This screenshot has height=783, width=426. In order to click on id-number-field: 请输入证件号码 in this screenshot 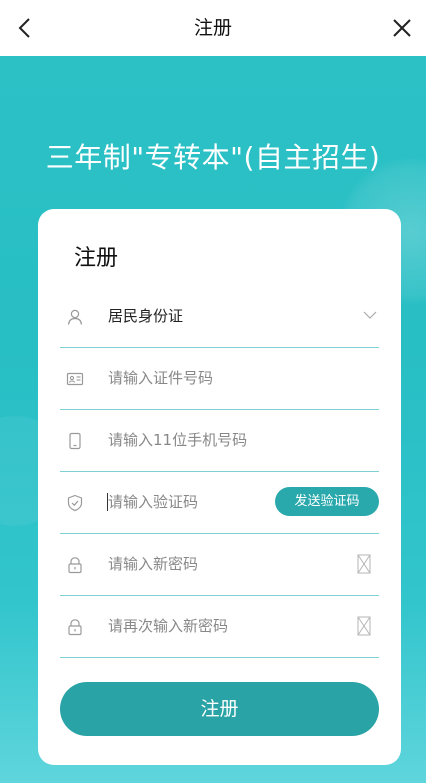, I will do `click(219, 379)`.